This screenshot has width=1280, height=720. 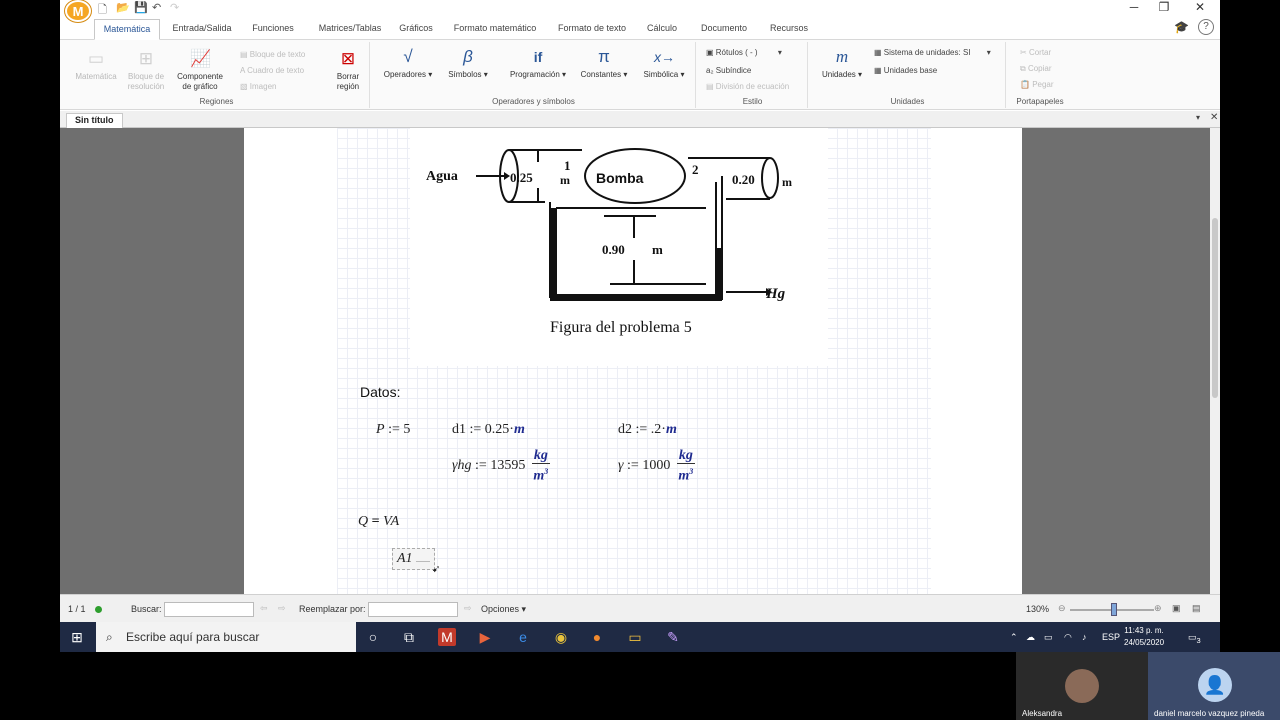 I want to click on figure-caption: Figura del problema 5, so click(x=621, y=327).